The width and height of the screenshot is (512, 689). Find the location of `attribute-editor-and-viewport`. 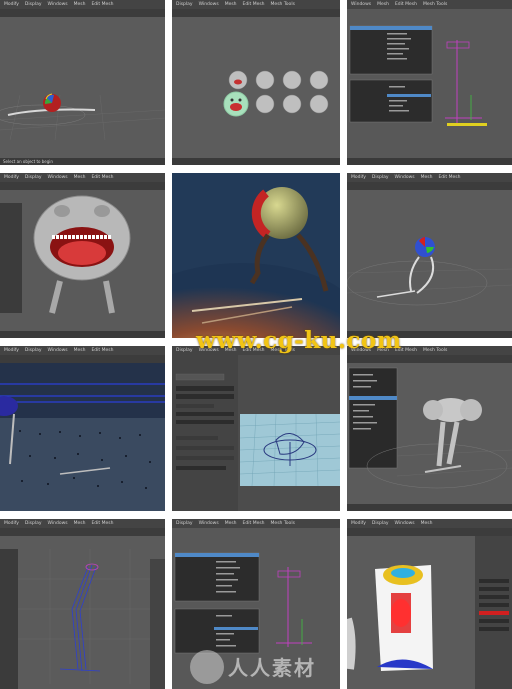

attribute-editor-and-viewport is located at coordinates (256, 428).